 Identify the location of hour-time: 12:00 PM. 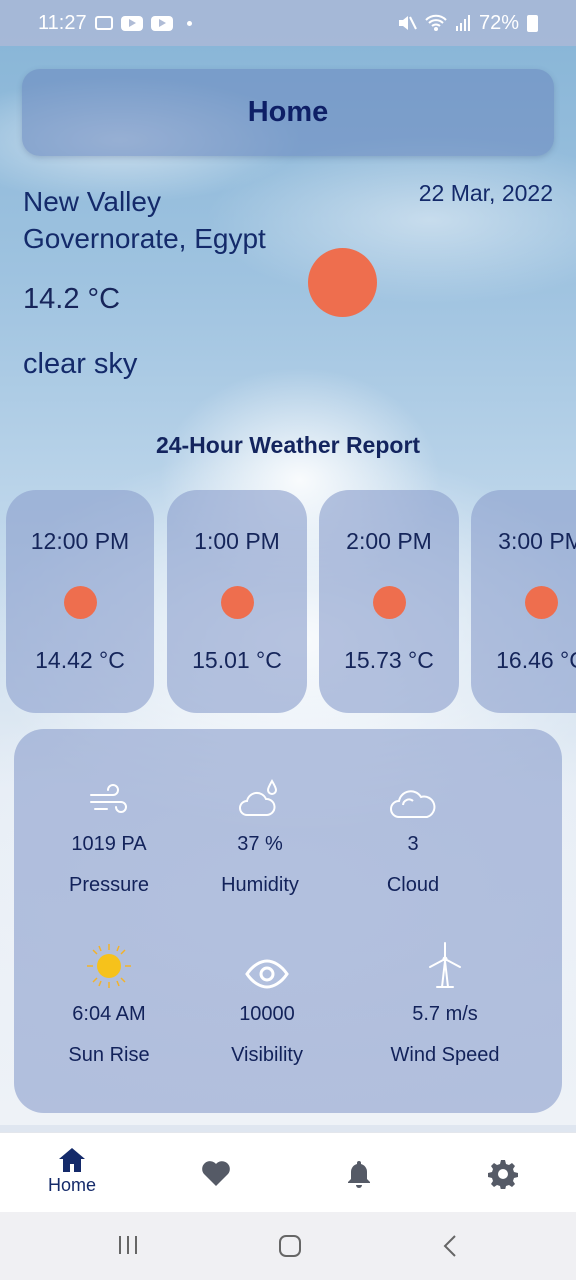
(80, 541).